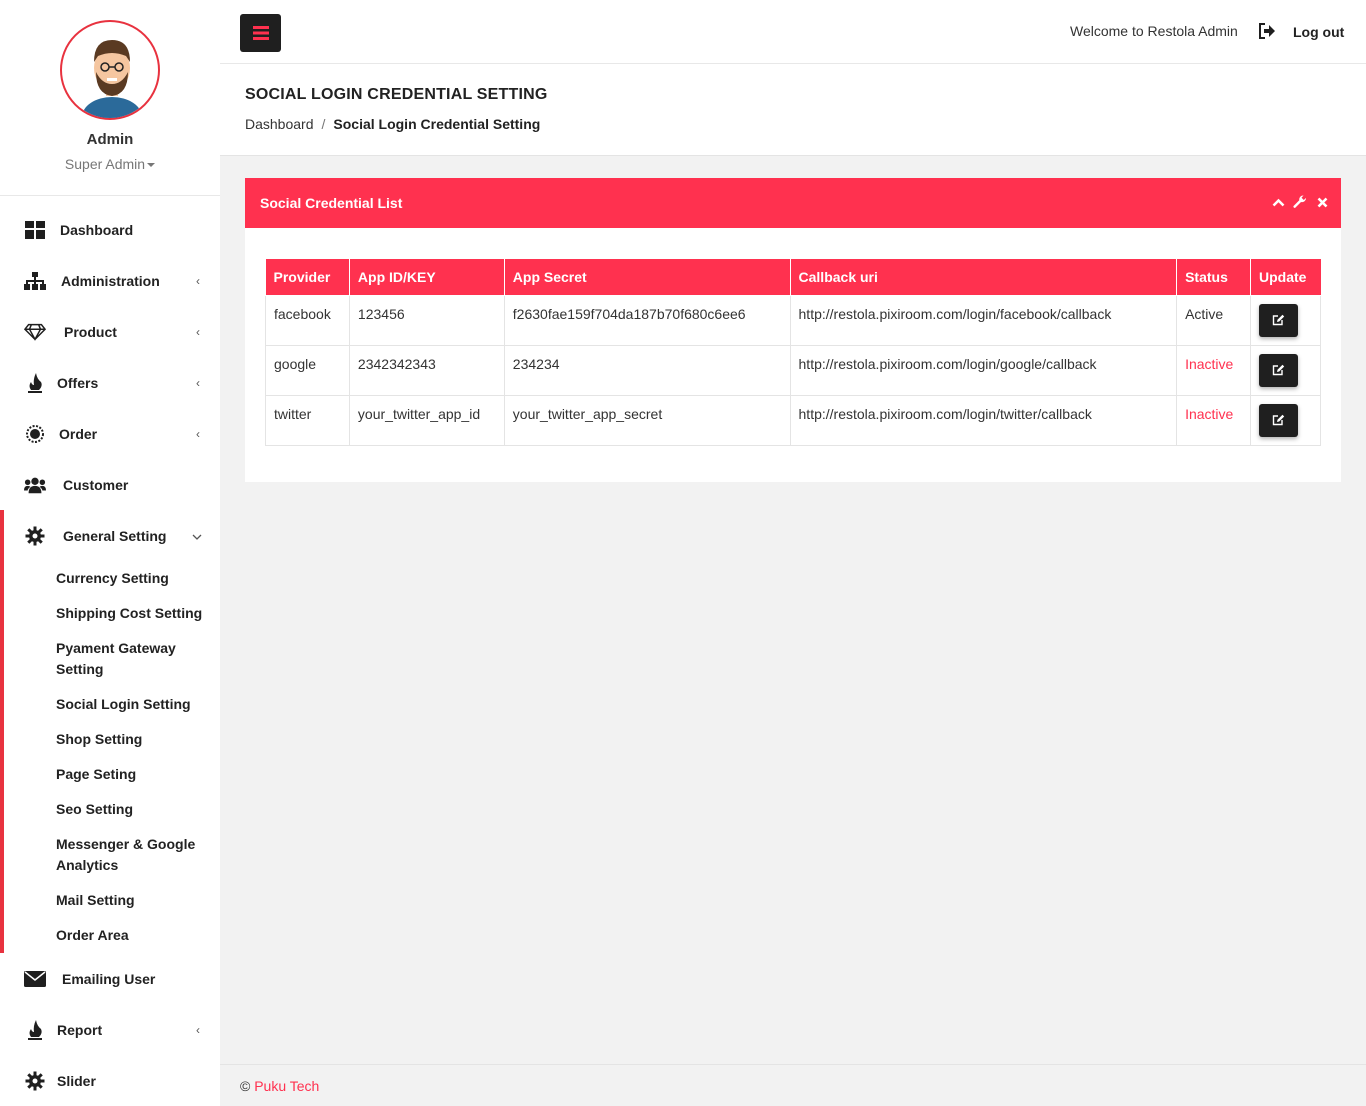 This screenshot has height=1106, width=1366. I want to click on subitem-order-area: Order Area, so click(131, 935).